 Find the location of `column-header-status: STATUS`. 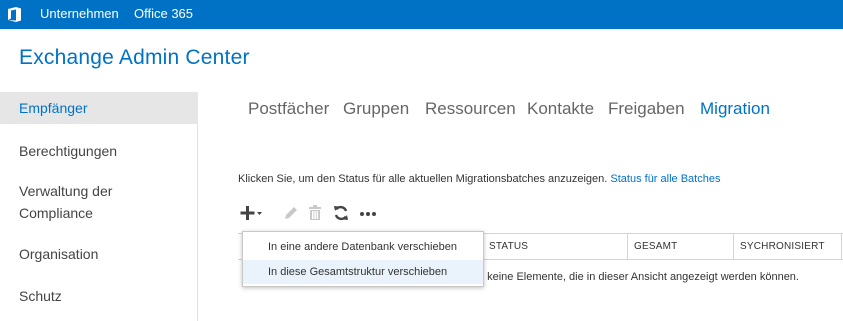

column-header-status: STATUS is located at coordinates (557, 246).